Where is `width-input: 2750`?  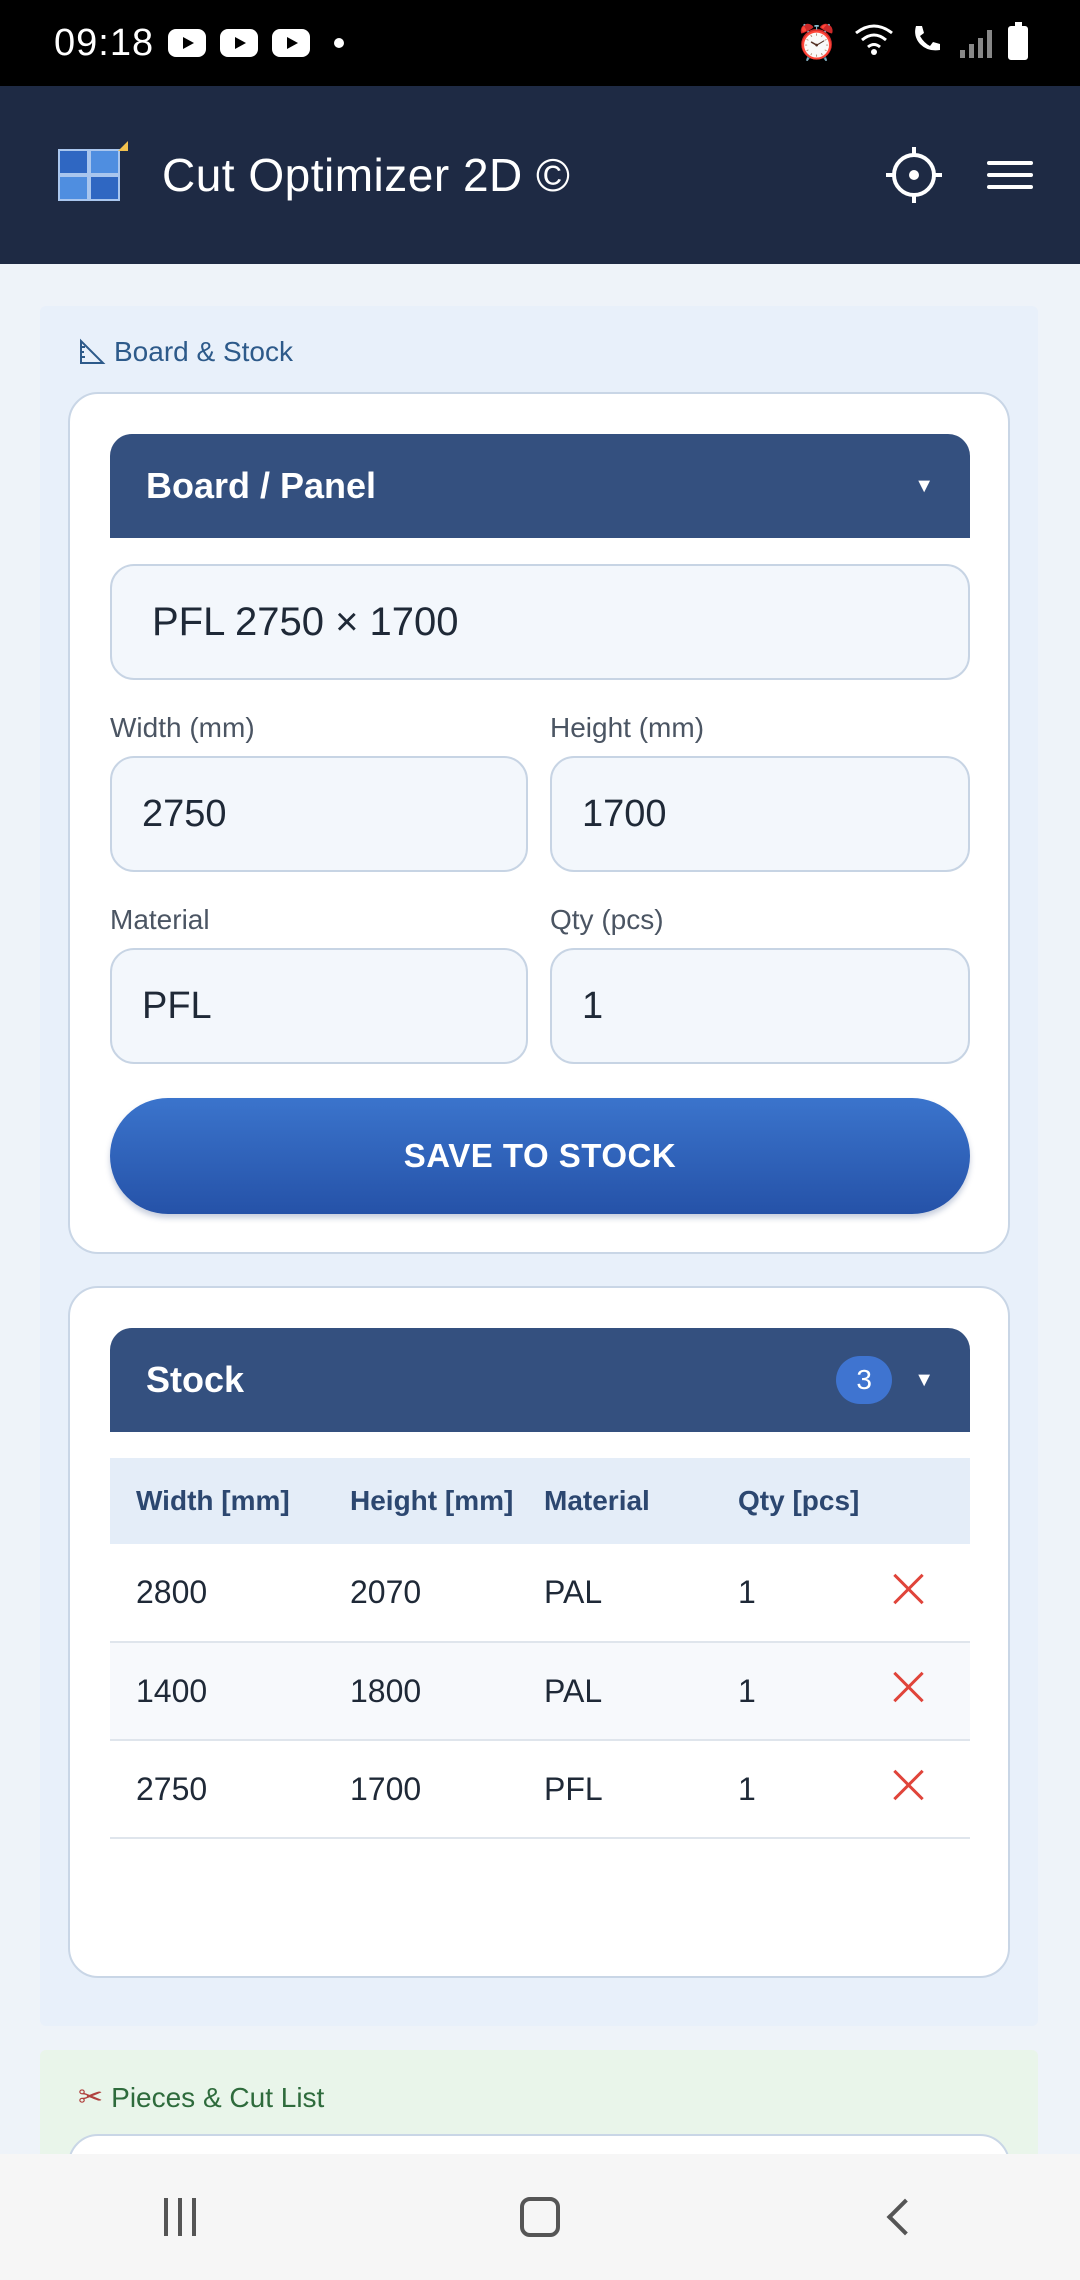
width-input: 2750 is located at coordinates (319, 814).